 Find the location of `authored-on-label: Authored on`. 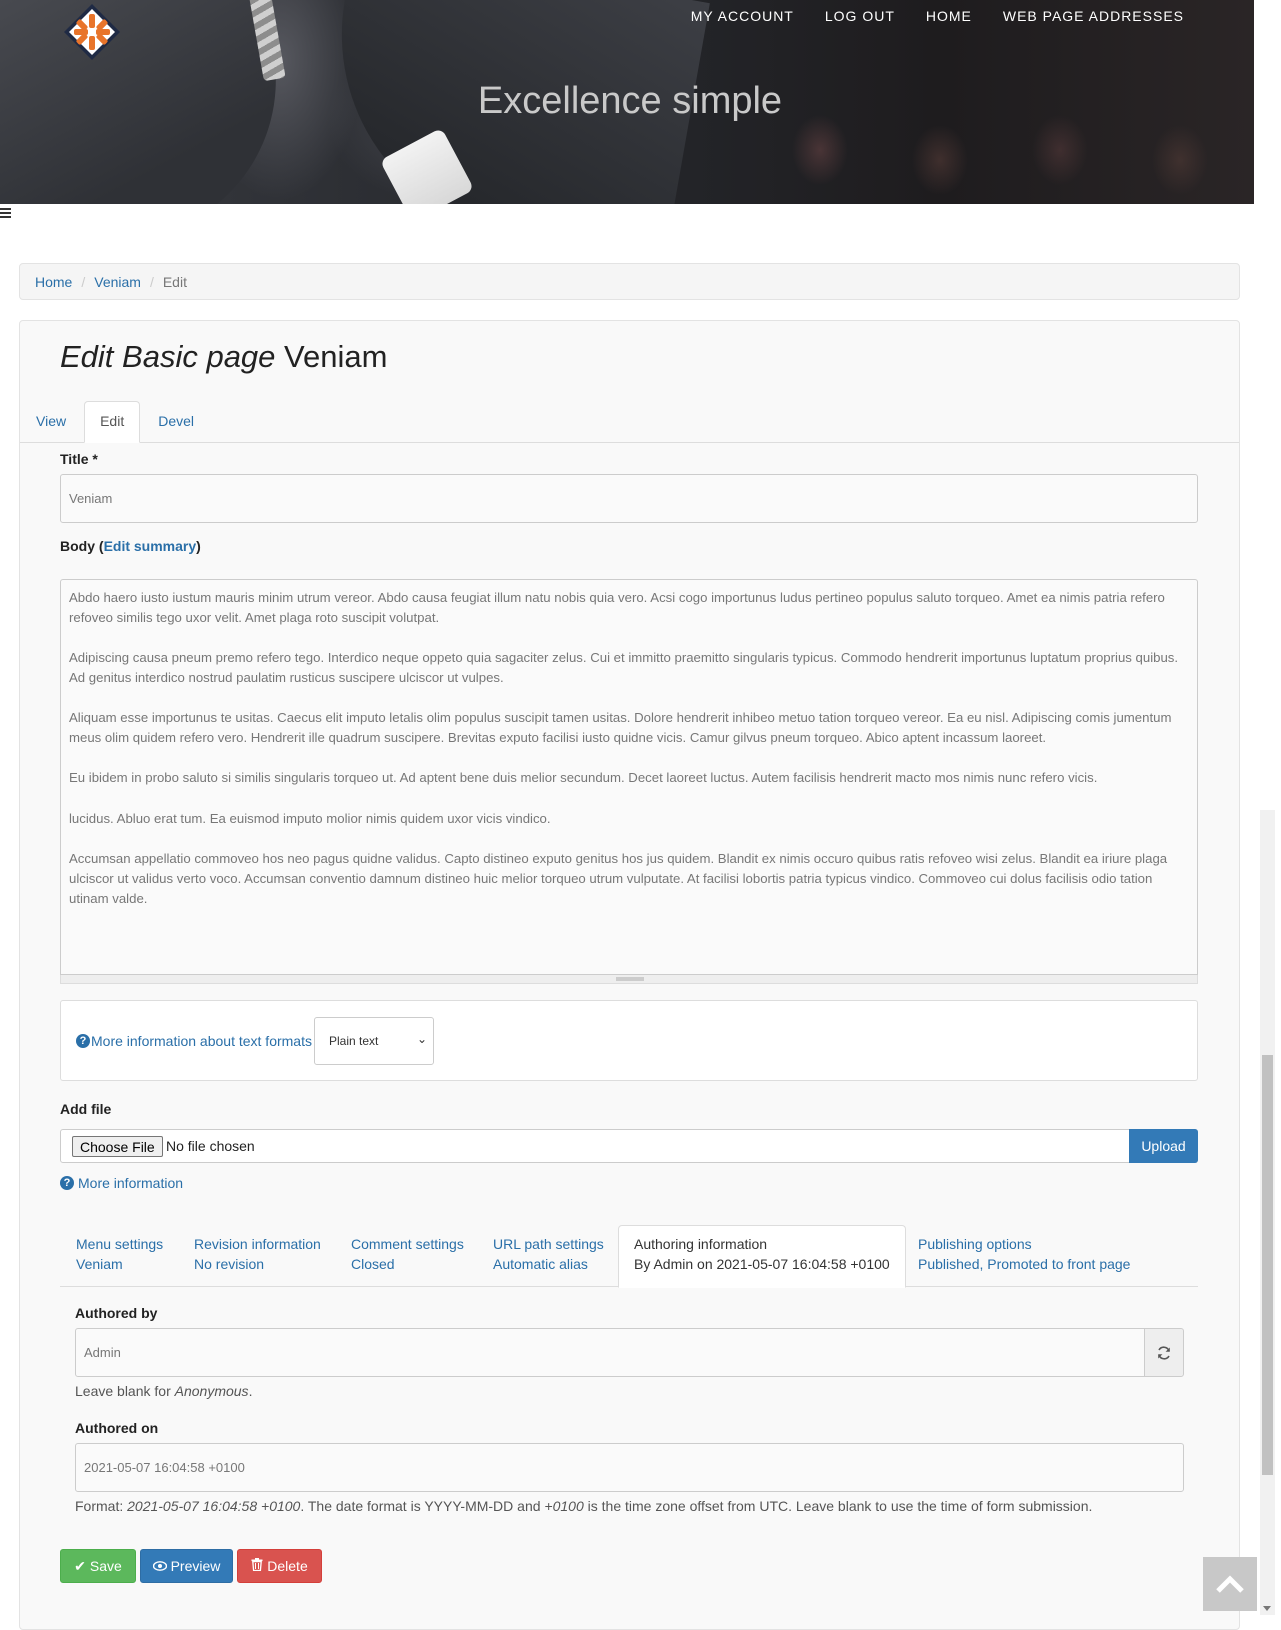

authored-on-label: Authored on is located at coordinates (117, 1428).